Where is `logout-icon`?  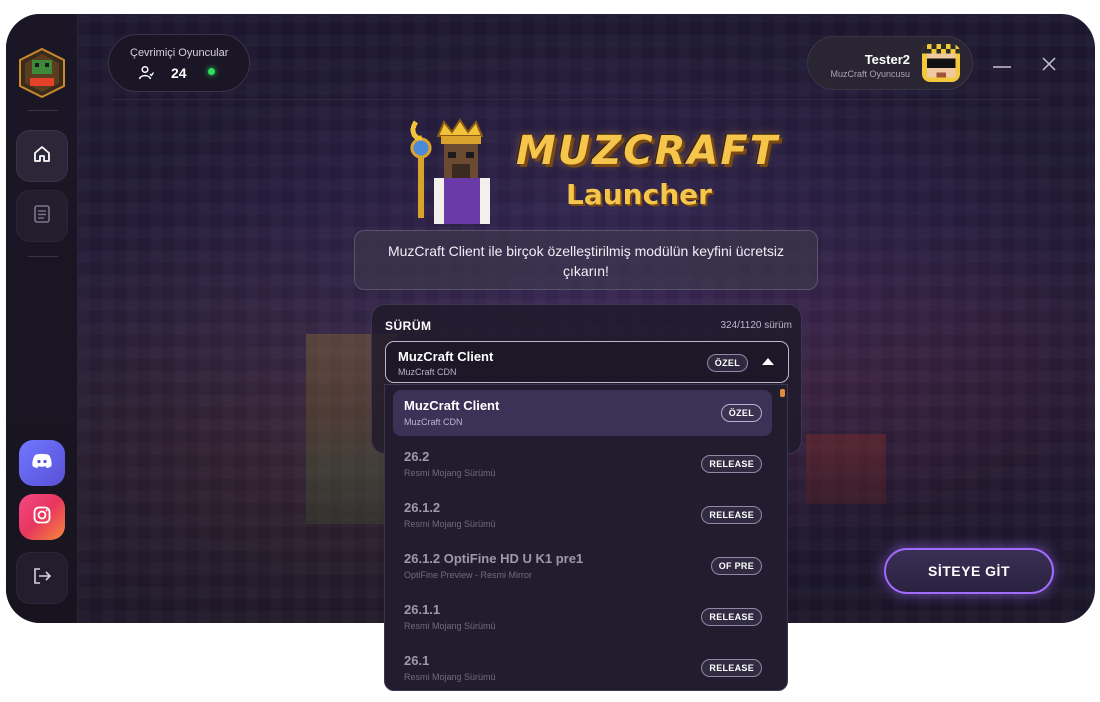
logout-icon is located at coordinates (42, 578).